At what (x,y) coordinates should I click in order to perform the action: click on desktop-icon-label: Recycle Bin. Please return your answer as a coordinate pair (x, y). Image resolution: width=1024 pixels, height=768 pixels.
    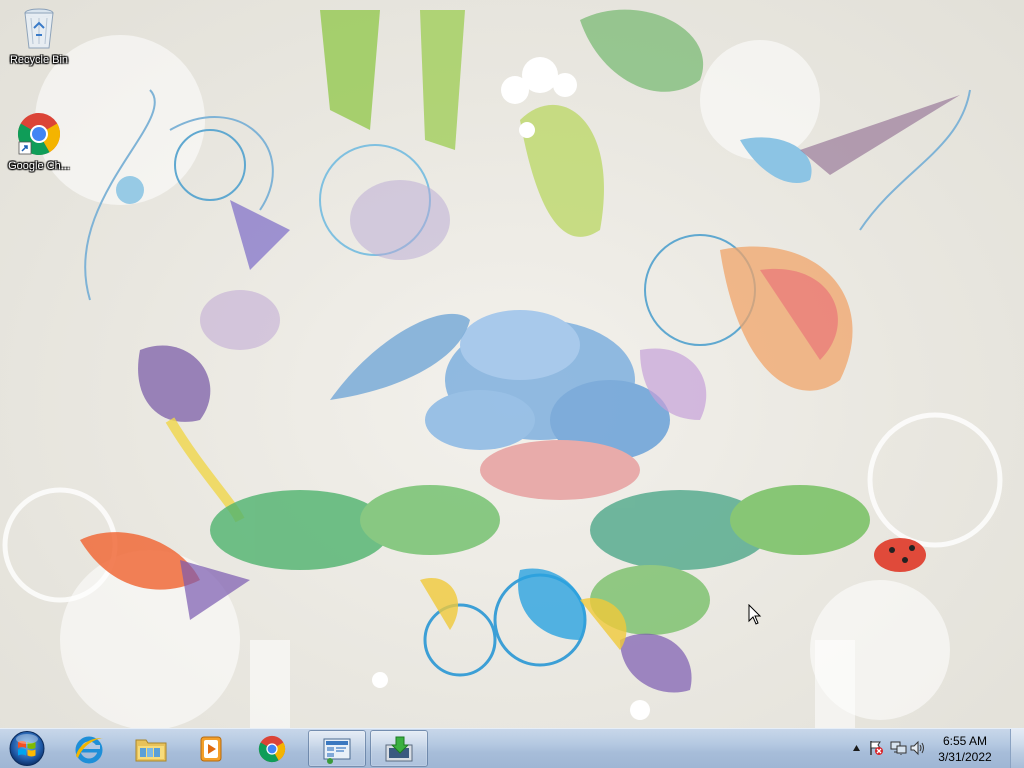
    Looking at the image, I should click on (39, 60).